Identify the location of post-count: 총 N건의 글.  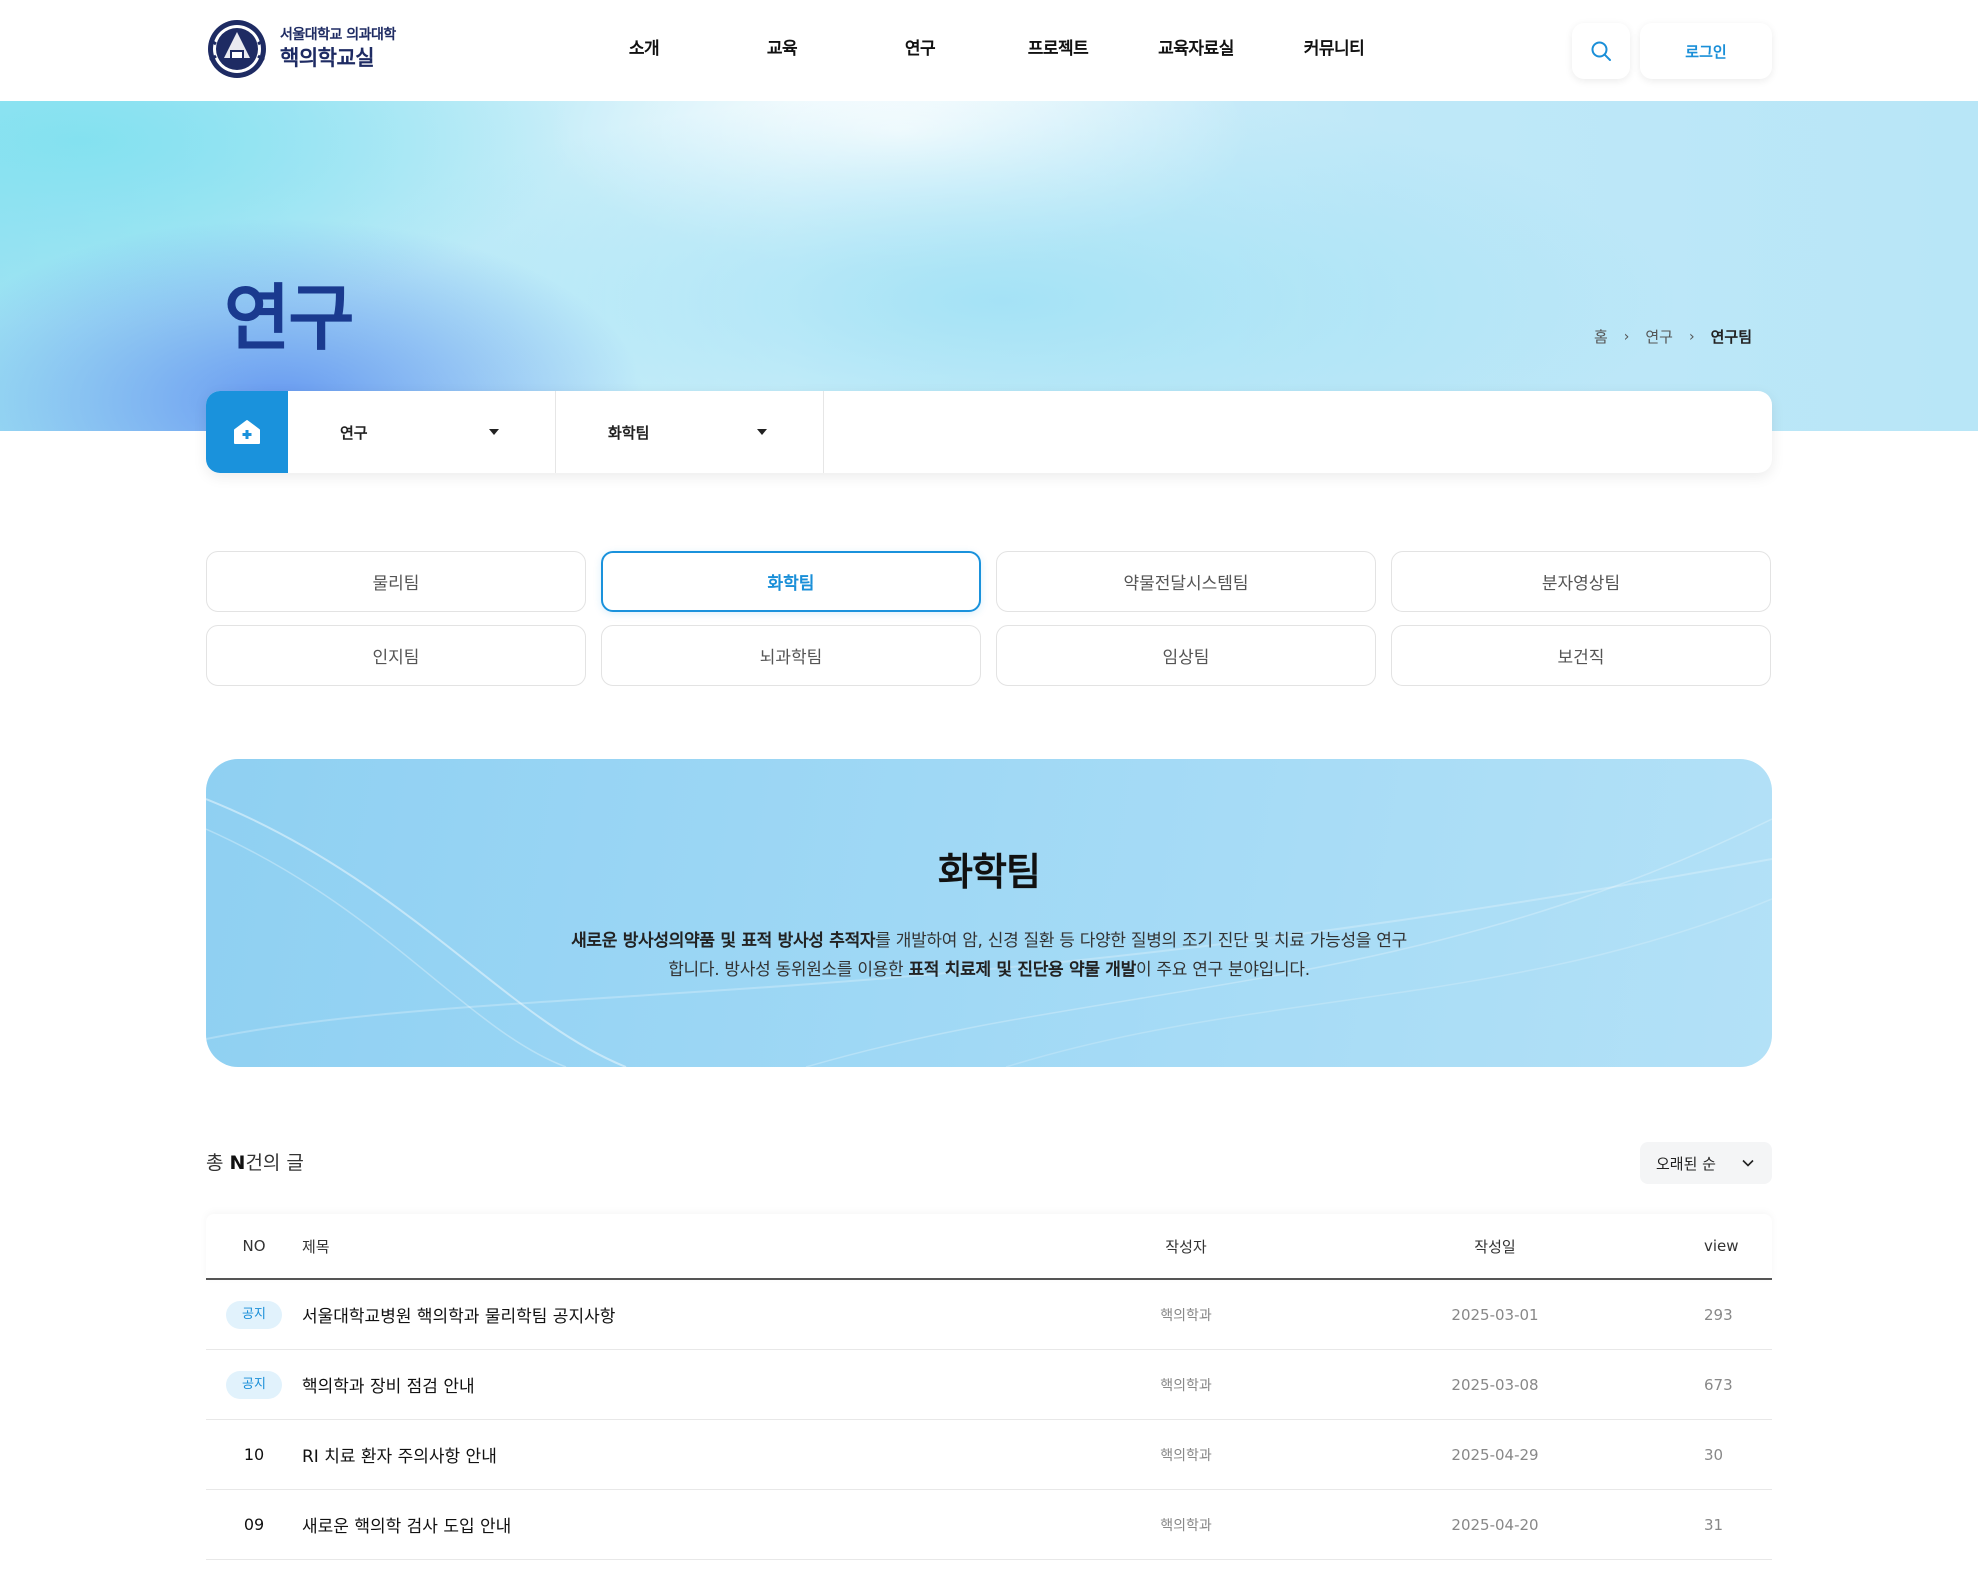
(255, 1161).